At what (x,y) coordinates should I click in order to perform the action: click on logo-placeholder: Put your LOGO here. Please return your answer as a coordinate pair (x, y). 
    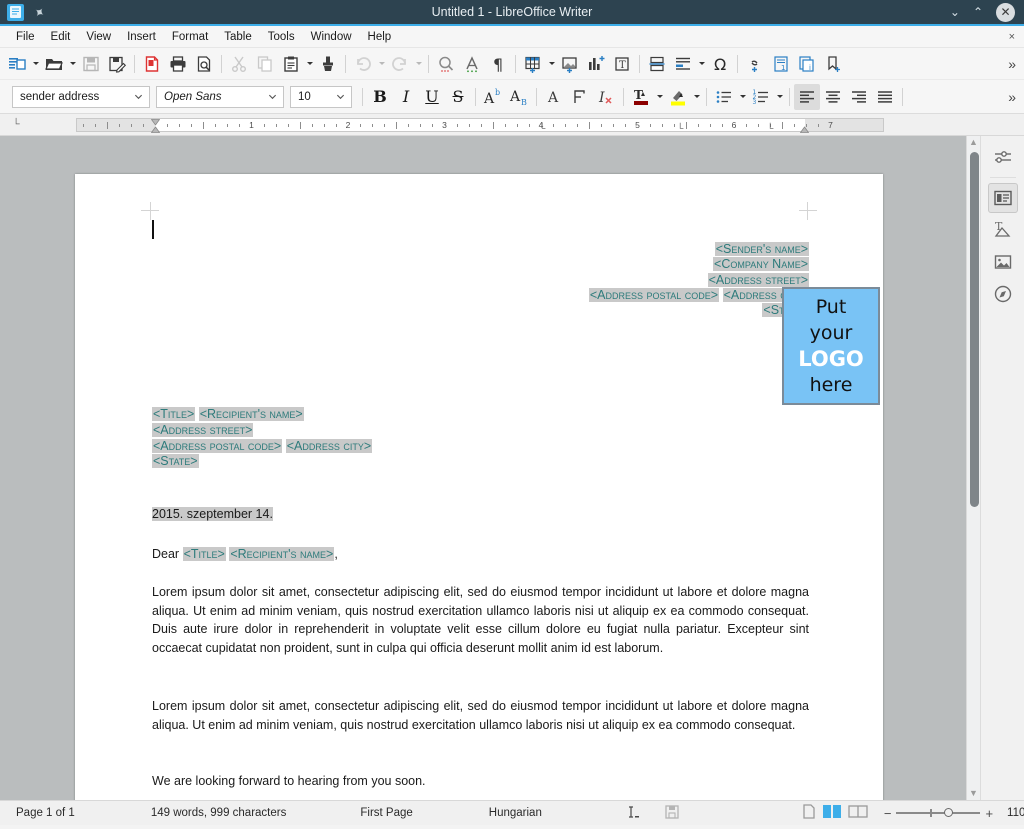
    Looking at the image, I should click on (831, 346).